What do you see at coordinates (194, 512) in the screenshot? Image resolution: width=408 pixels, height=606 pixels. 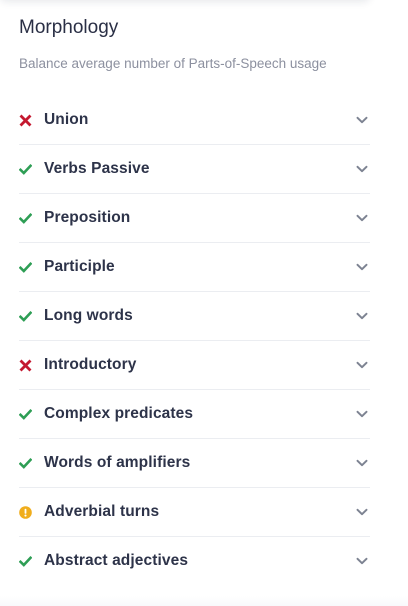 I see `check-item-row: Adverbial turns` at bounding box center [194, 512].